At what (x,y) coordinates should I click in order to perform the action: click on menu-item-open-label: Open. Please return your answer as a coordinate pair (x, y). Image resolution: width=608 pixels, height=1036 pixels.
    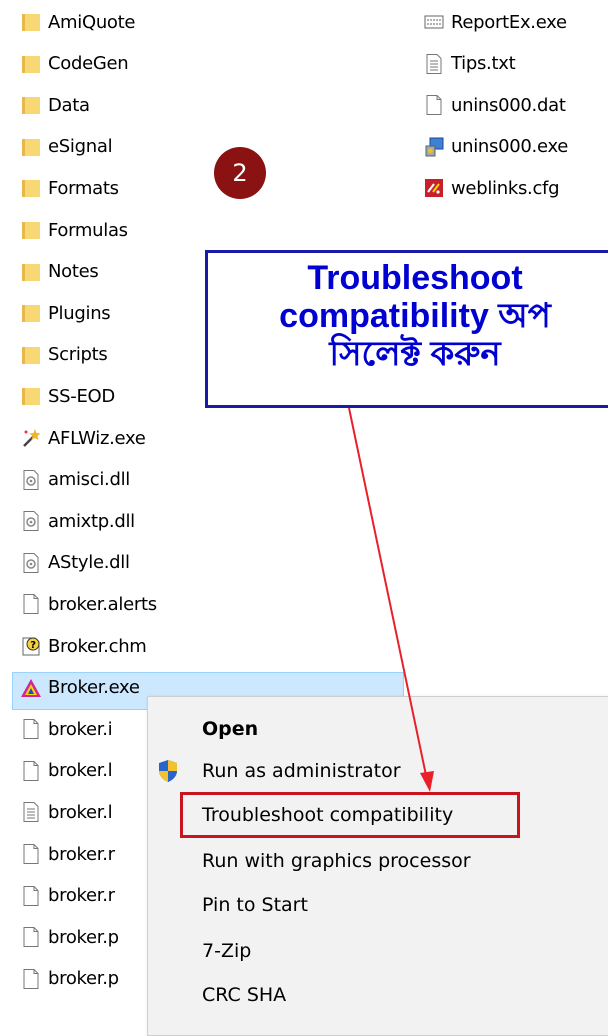
    Looking at the image, I should click on (230, 729).